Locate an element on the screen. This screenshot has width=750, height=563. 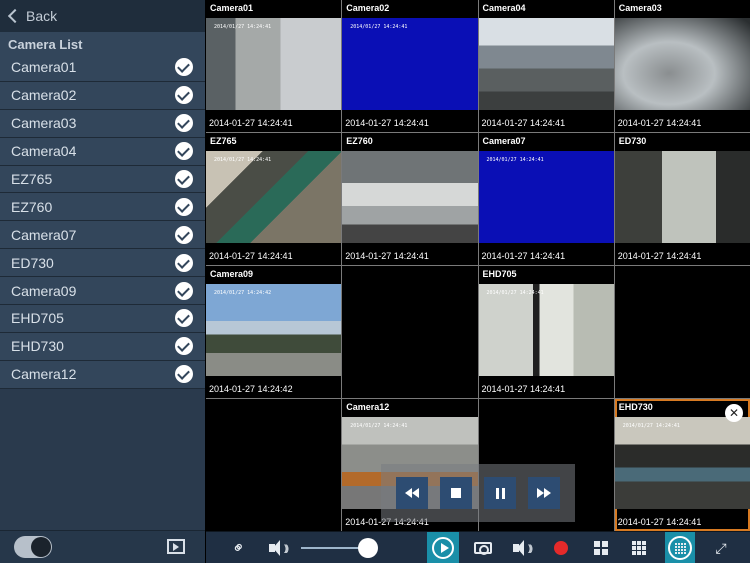
camera-tile-name: ED730 is located at coordinates (632, 141).